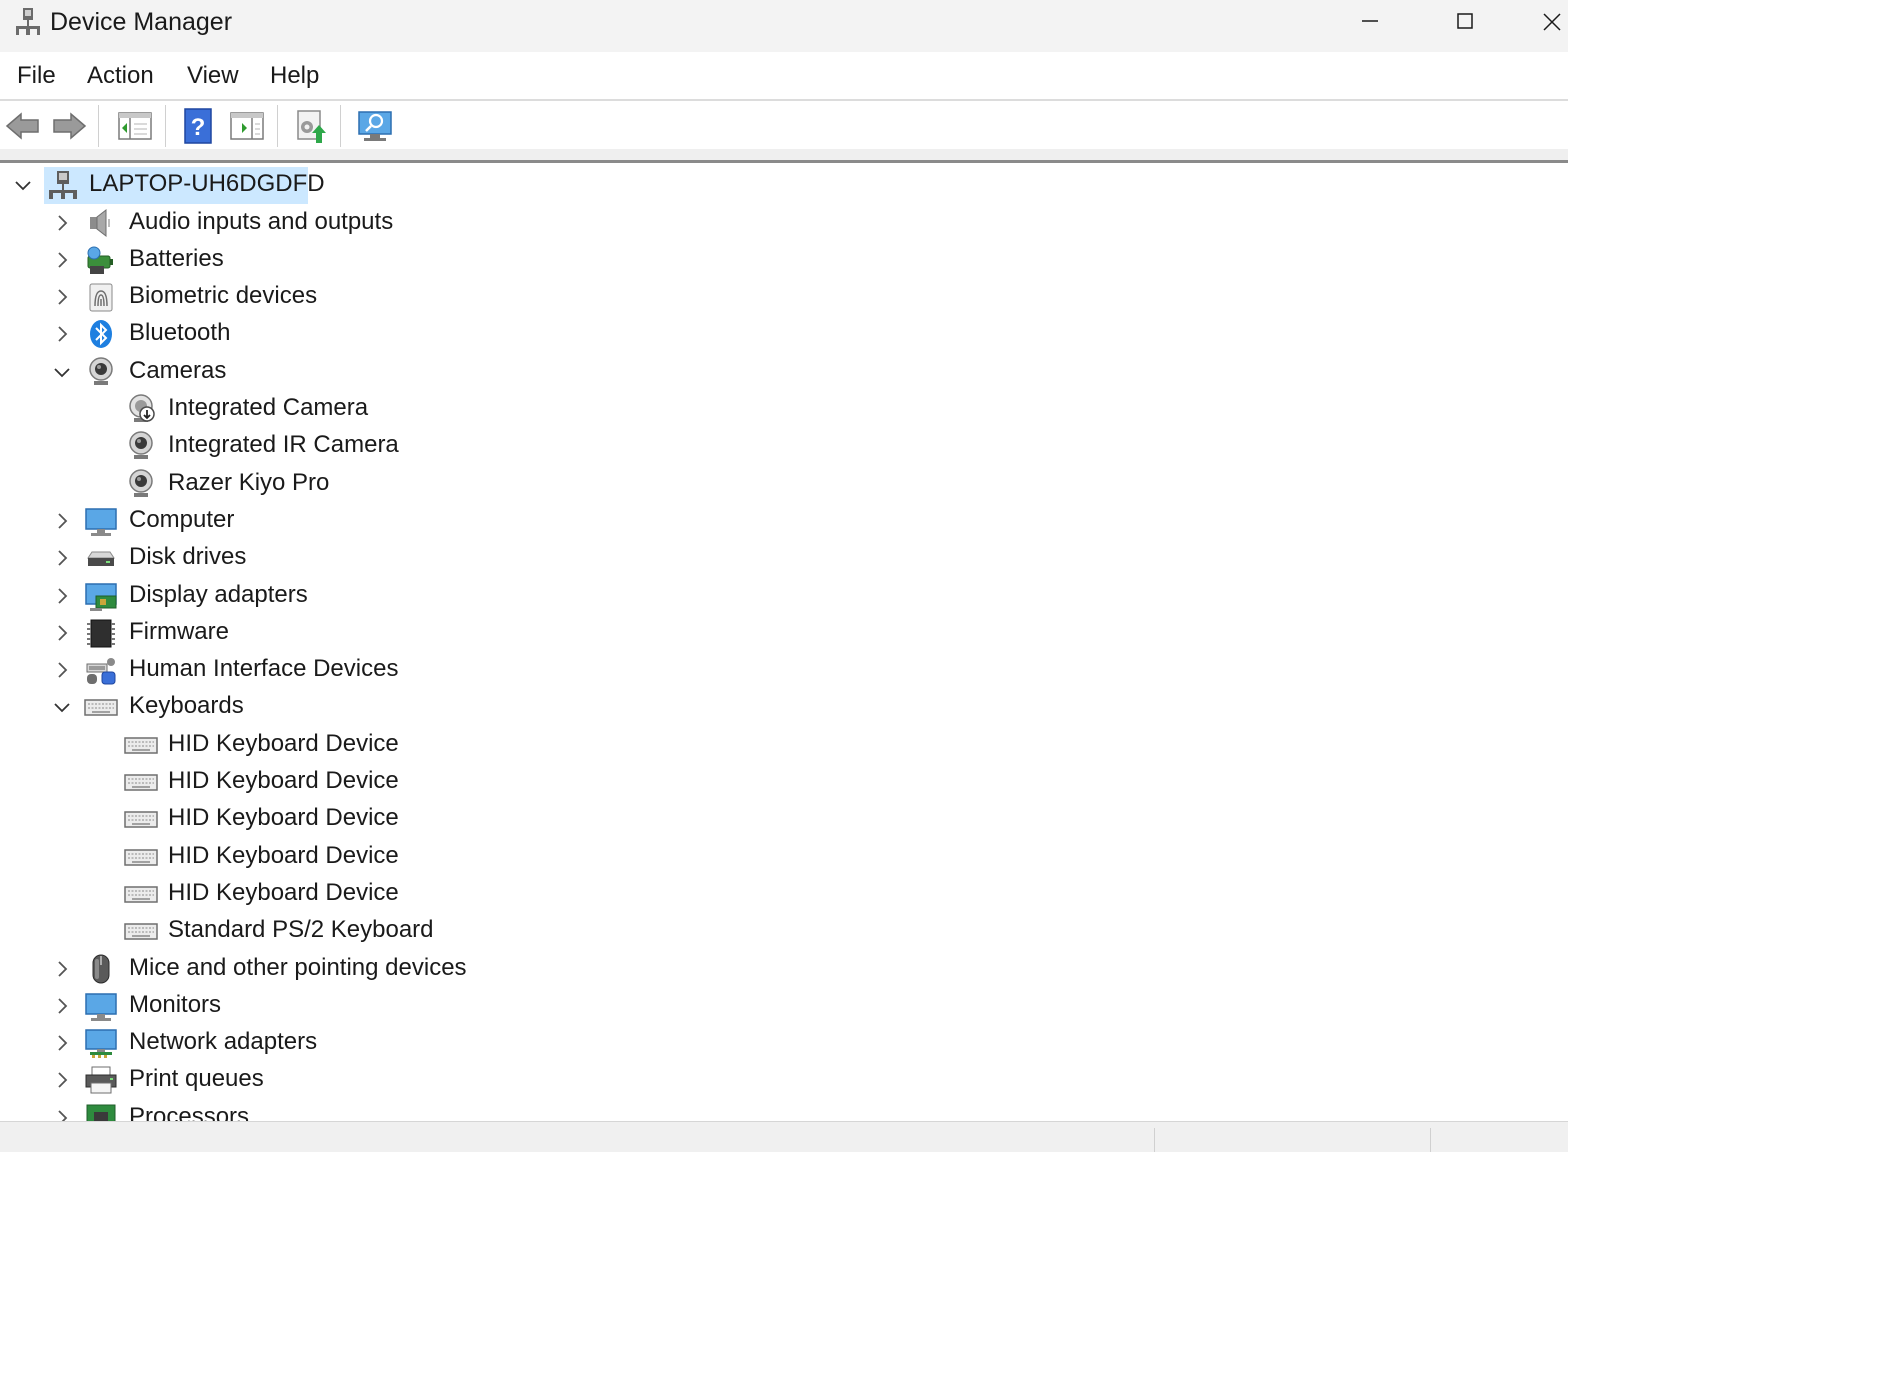 The width and height of the screenshot is (1890, 1387). Describe the element at coordinates (784, 223) in the screenshot. I see `tree-category: Audio inputs and outputs` at that location.